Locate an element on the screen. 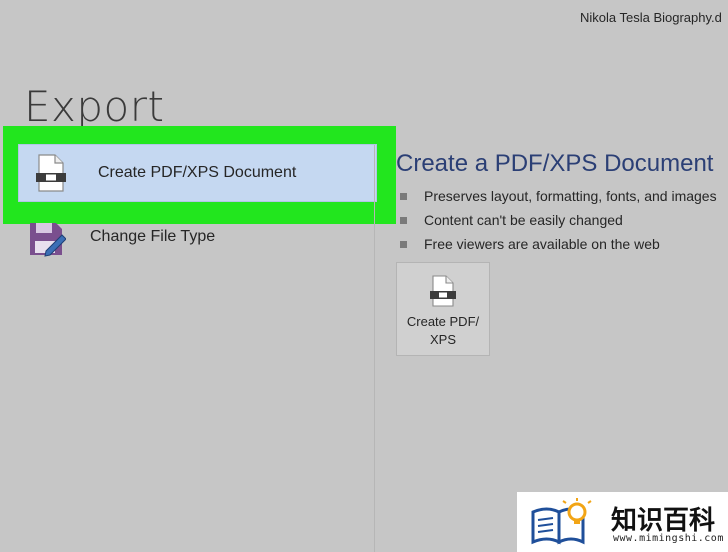 The image size is (728, 552). bullet-text: Free viewers are available on the web is located at coordinates (542, 244).